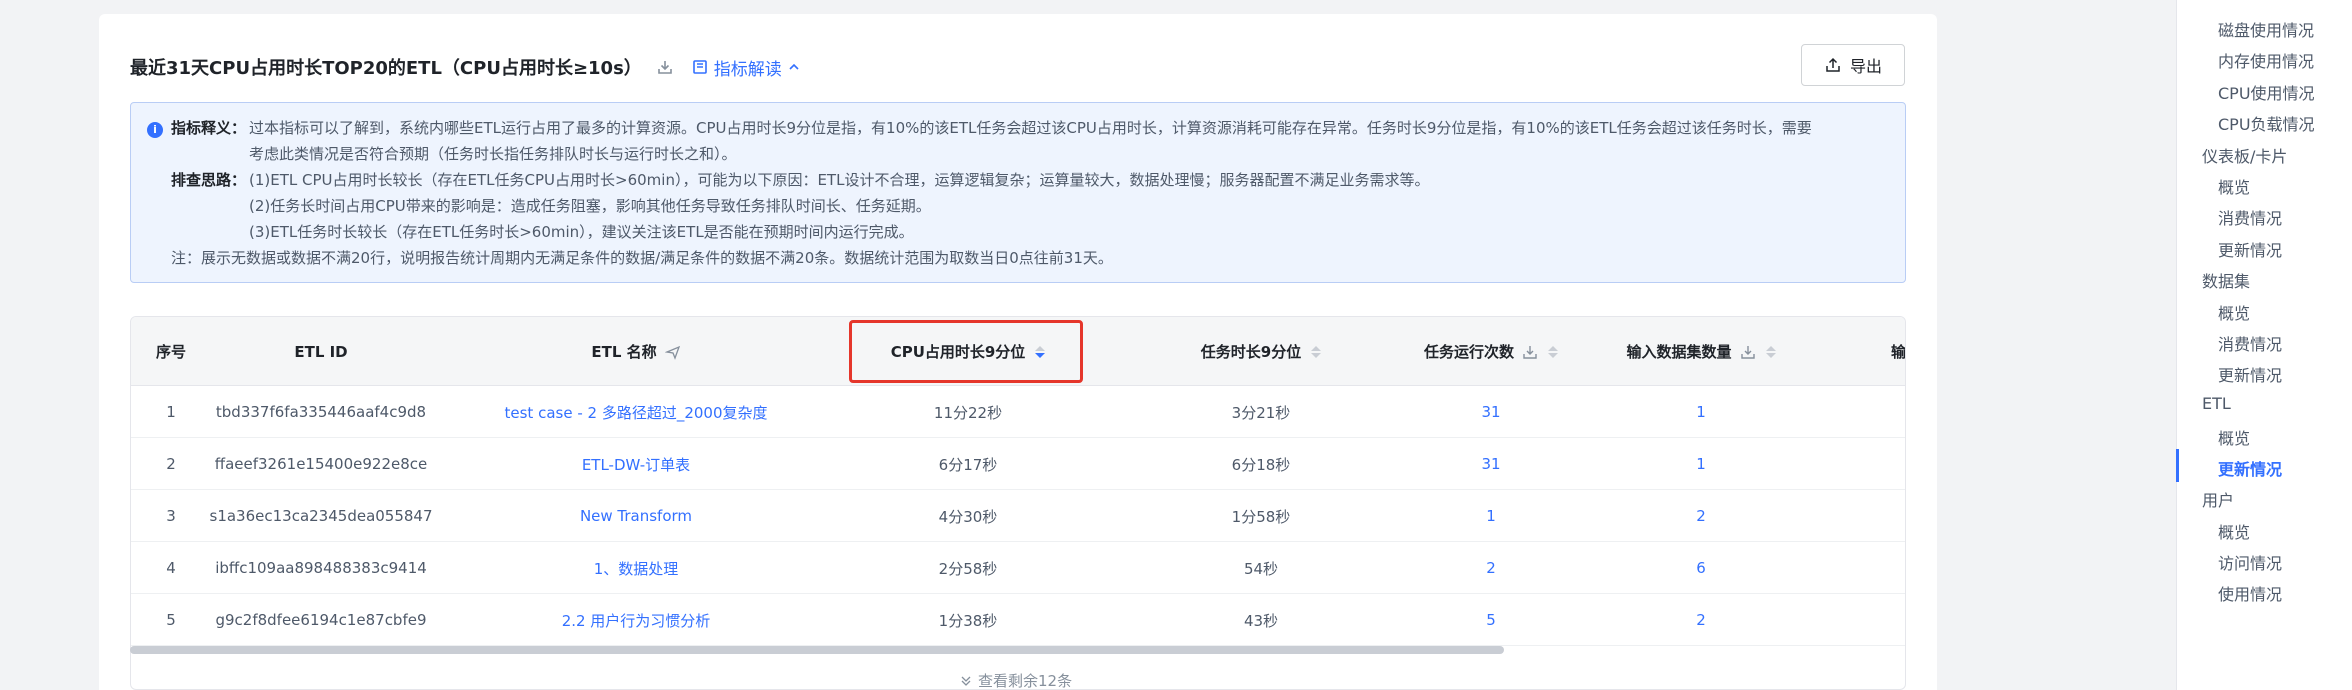  Describe the element at coordinates (968, 464) in the screenshot. I see `cell-cpu-p90: 6分17秒` at that location.